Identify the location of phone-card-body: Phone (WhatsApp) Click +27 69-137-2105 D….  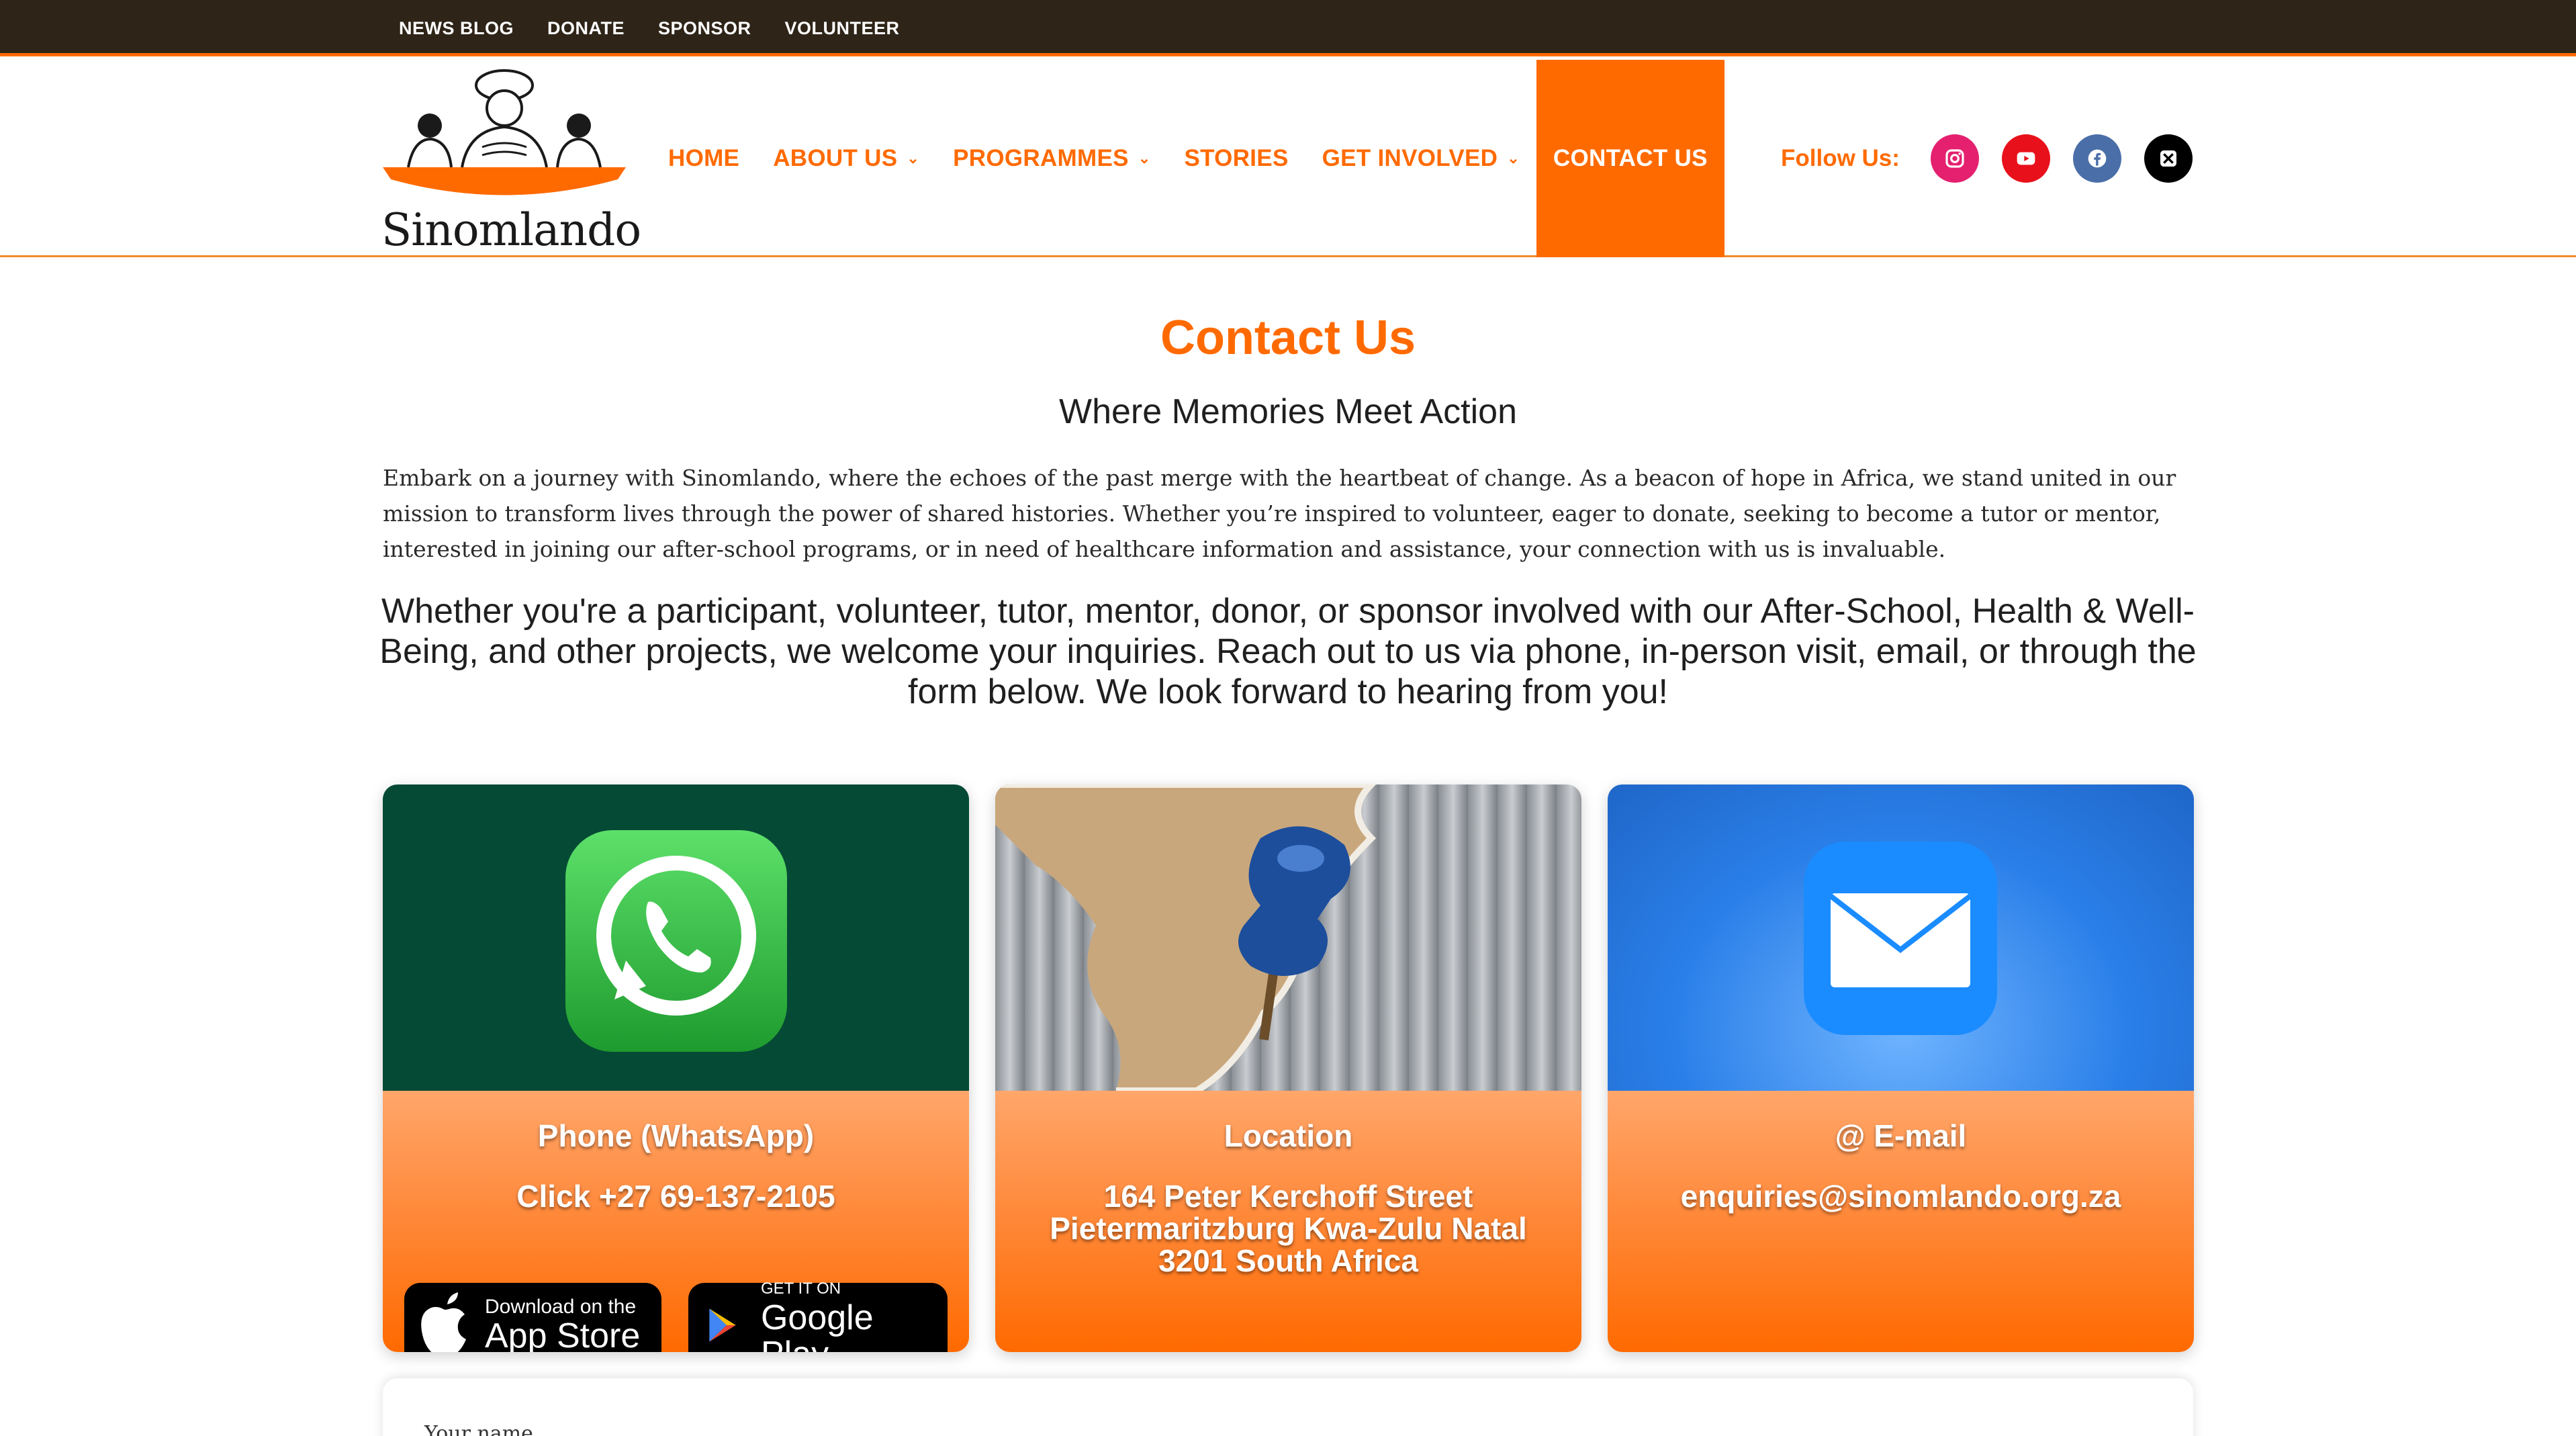
(676, 1221).